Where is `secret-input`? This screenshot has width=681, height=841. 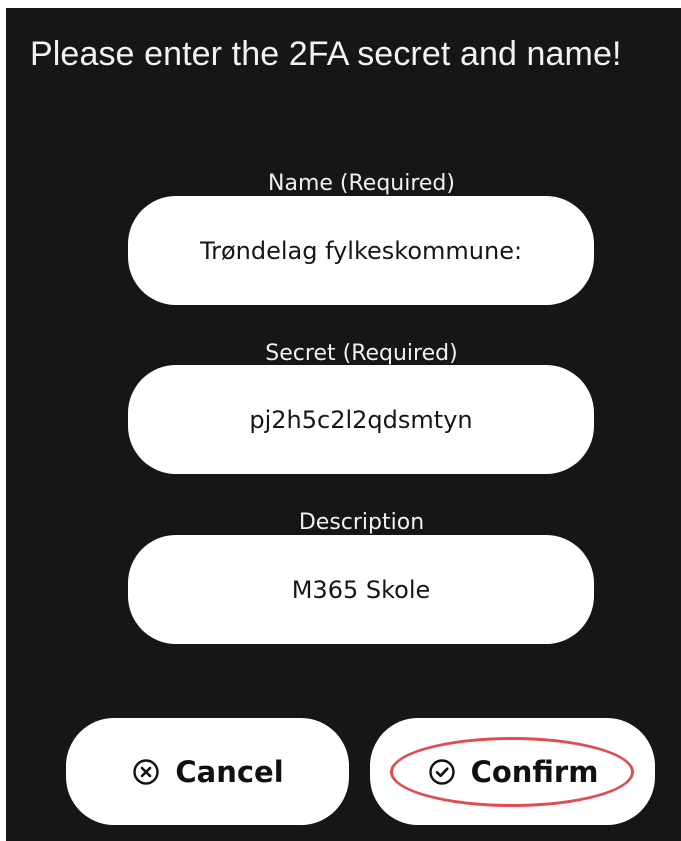 secret-input is located at coordinates (361, 419).